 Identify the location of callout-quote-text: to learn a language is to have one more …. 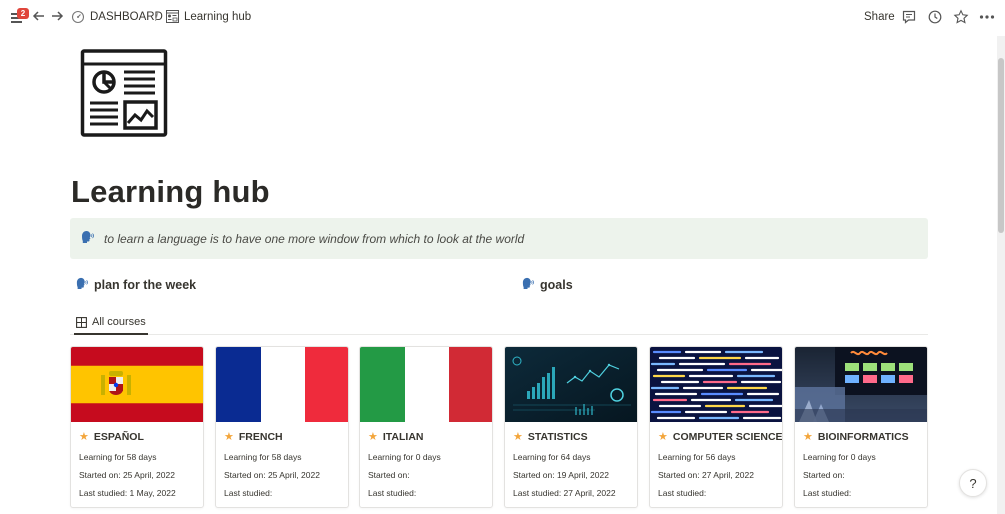
(314, 238).